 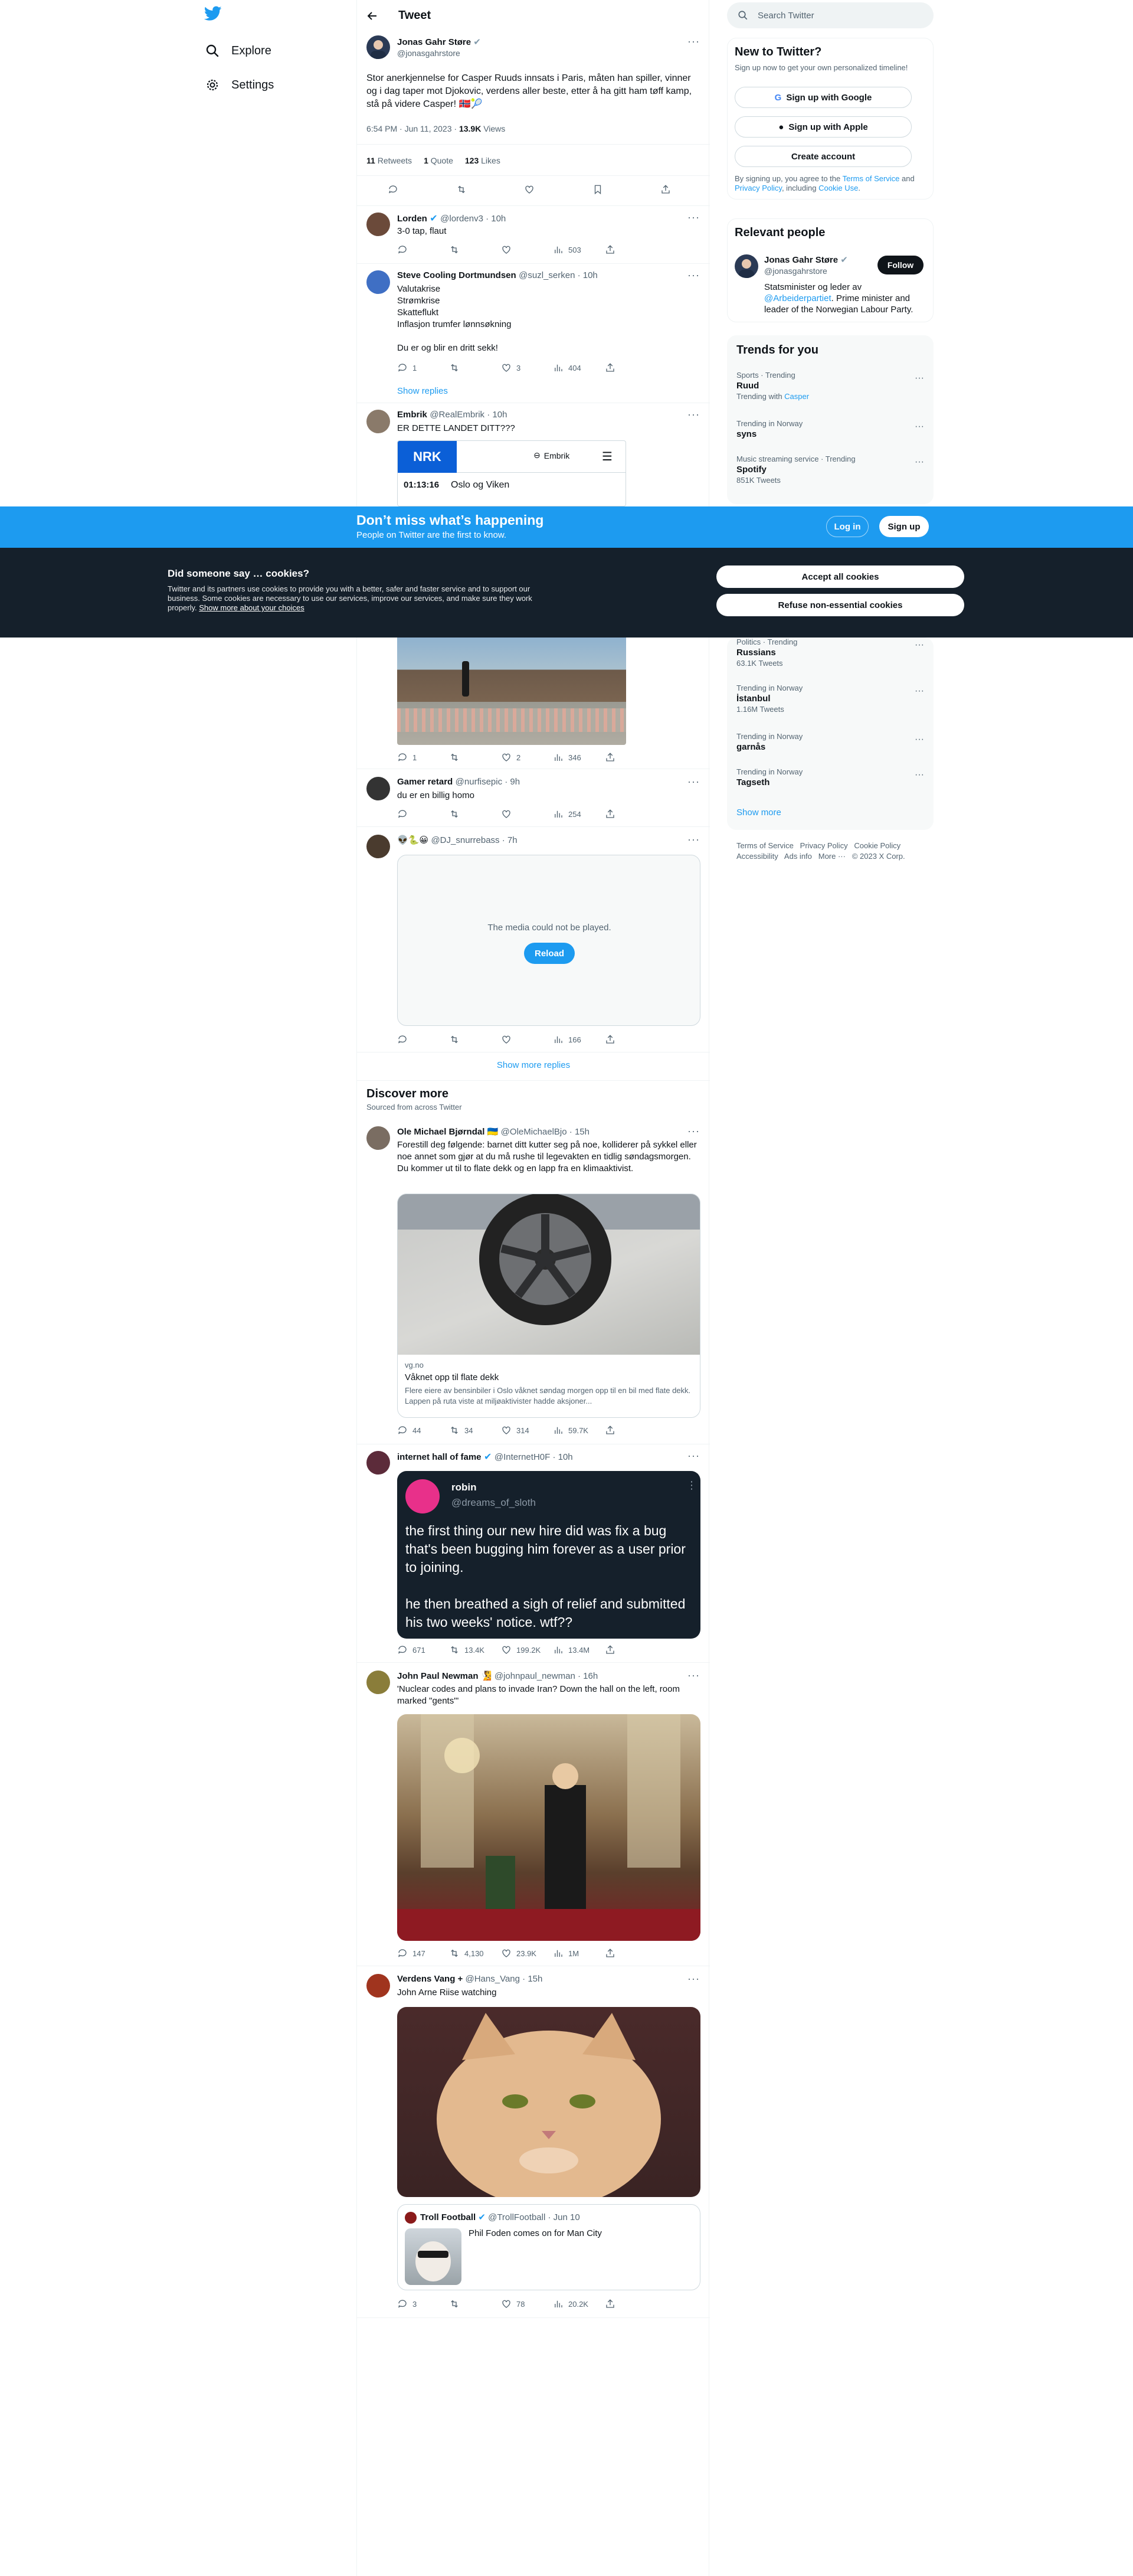 I want to click on apple-signup-button: ● Sign up with Apple, so click(x=823, y=127).